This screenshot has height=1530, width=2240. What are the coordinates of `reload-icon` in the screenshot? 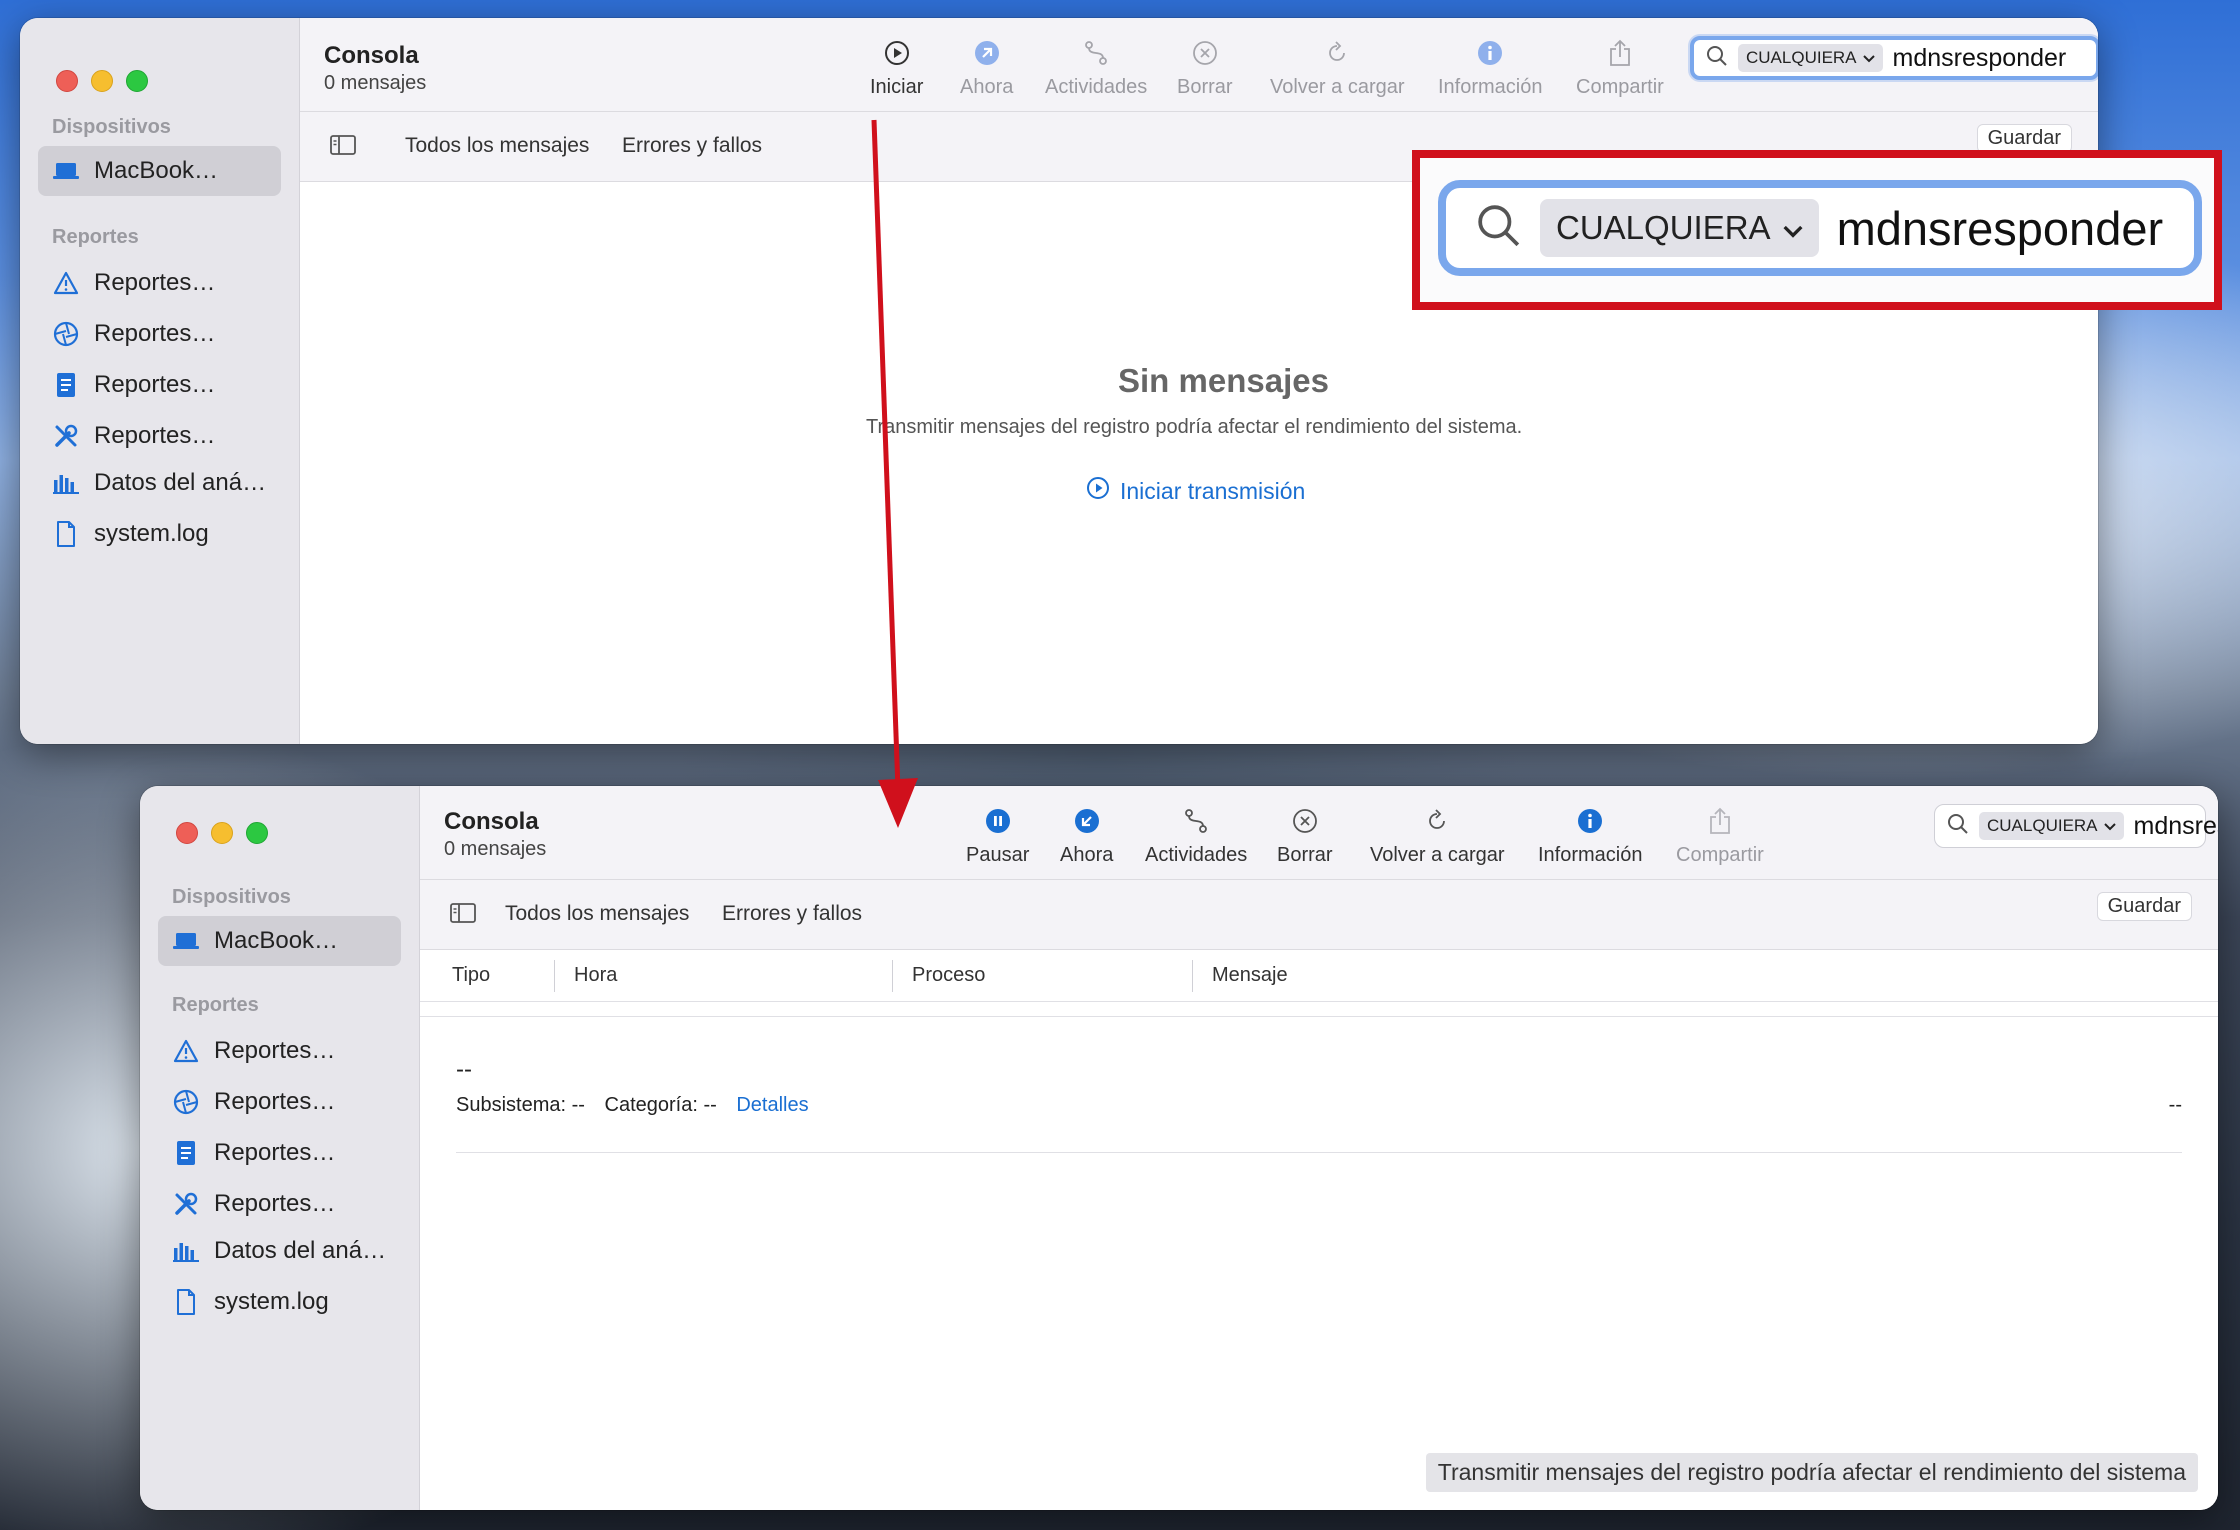 It's located at (1337, 53).